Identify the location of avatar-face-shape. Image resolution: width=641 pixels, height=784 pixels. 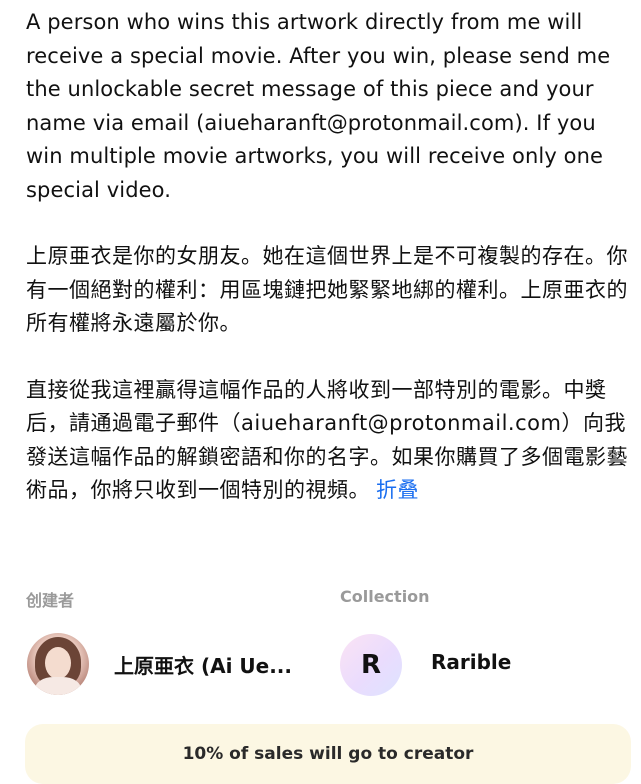
(58, 663).